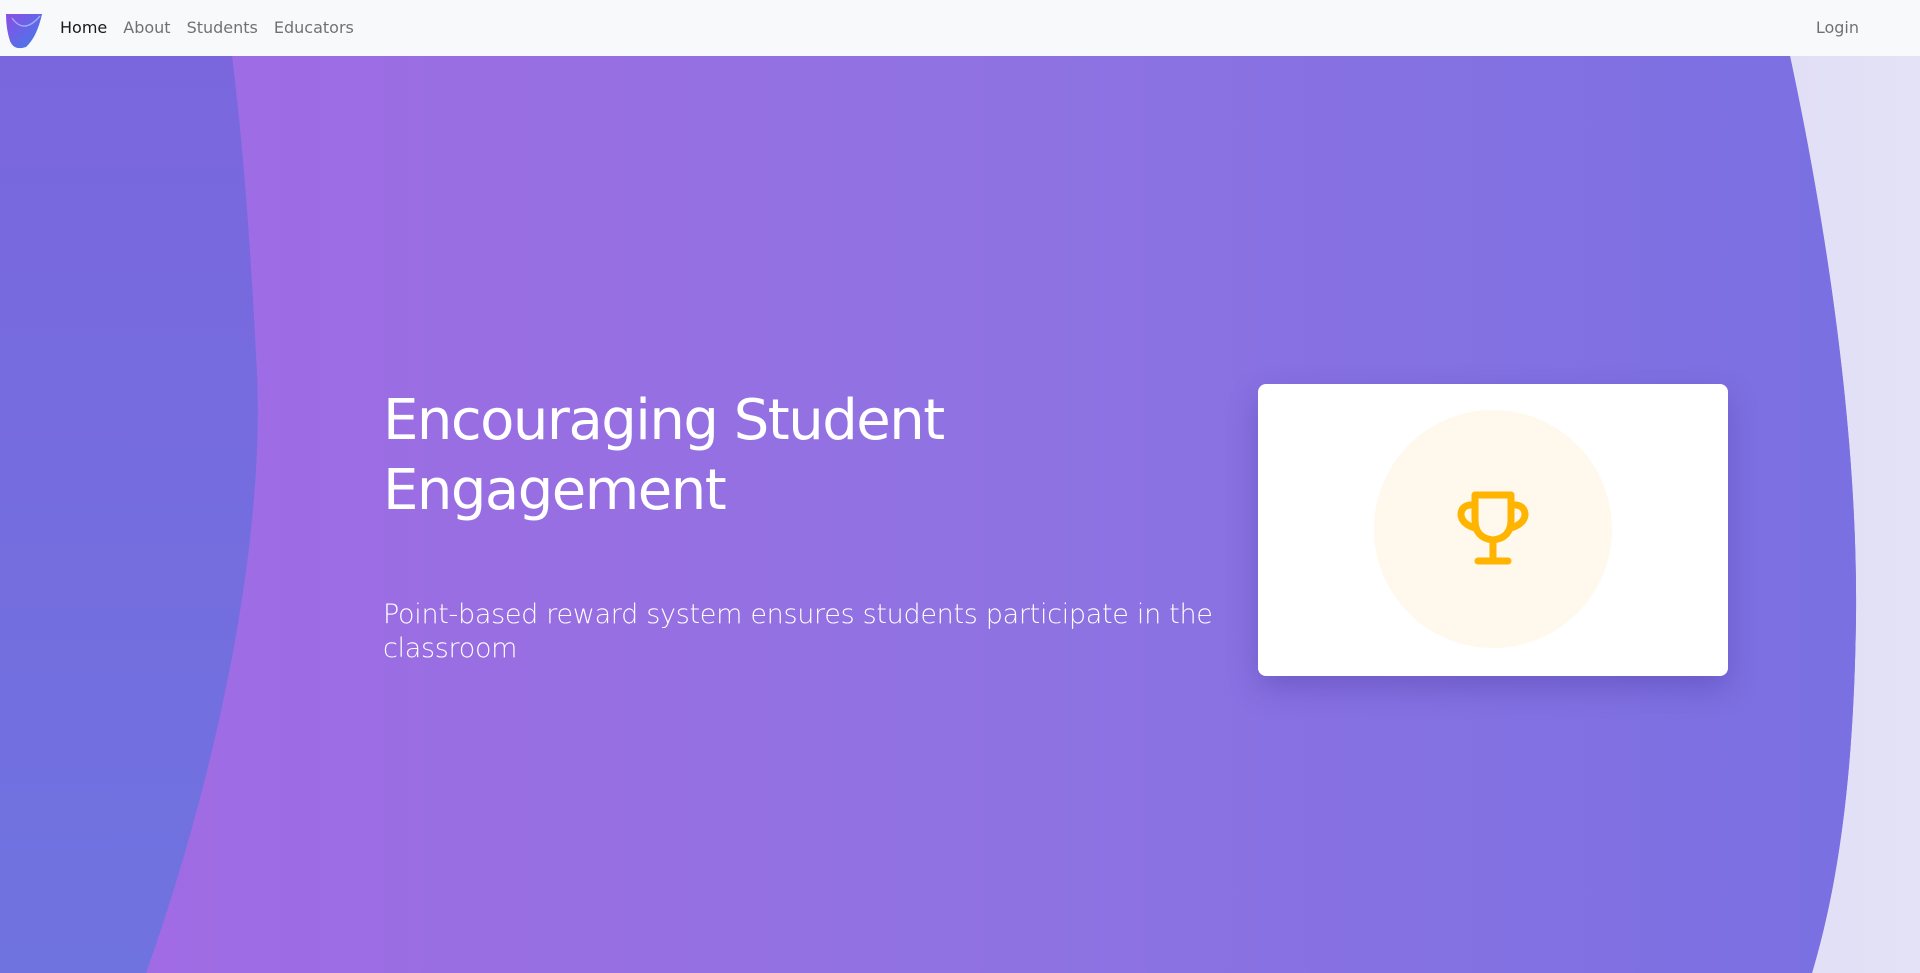 The height and width of the screenshot is (973, 1920). I want to click on nav-item-home: Home, so click(83, 28).